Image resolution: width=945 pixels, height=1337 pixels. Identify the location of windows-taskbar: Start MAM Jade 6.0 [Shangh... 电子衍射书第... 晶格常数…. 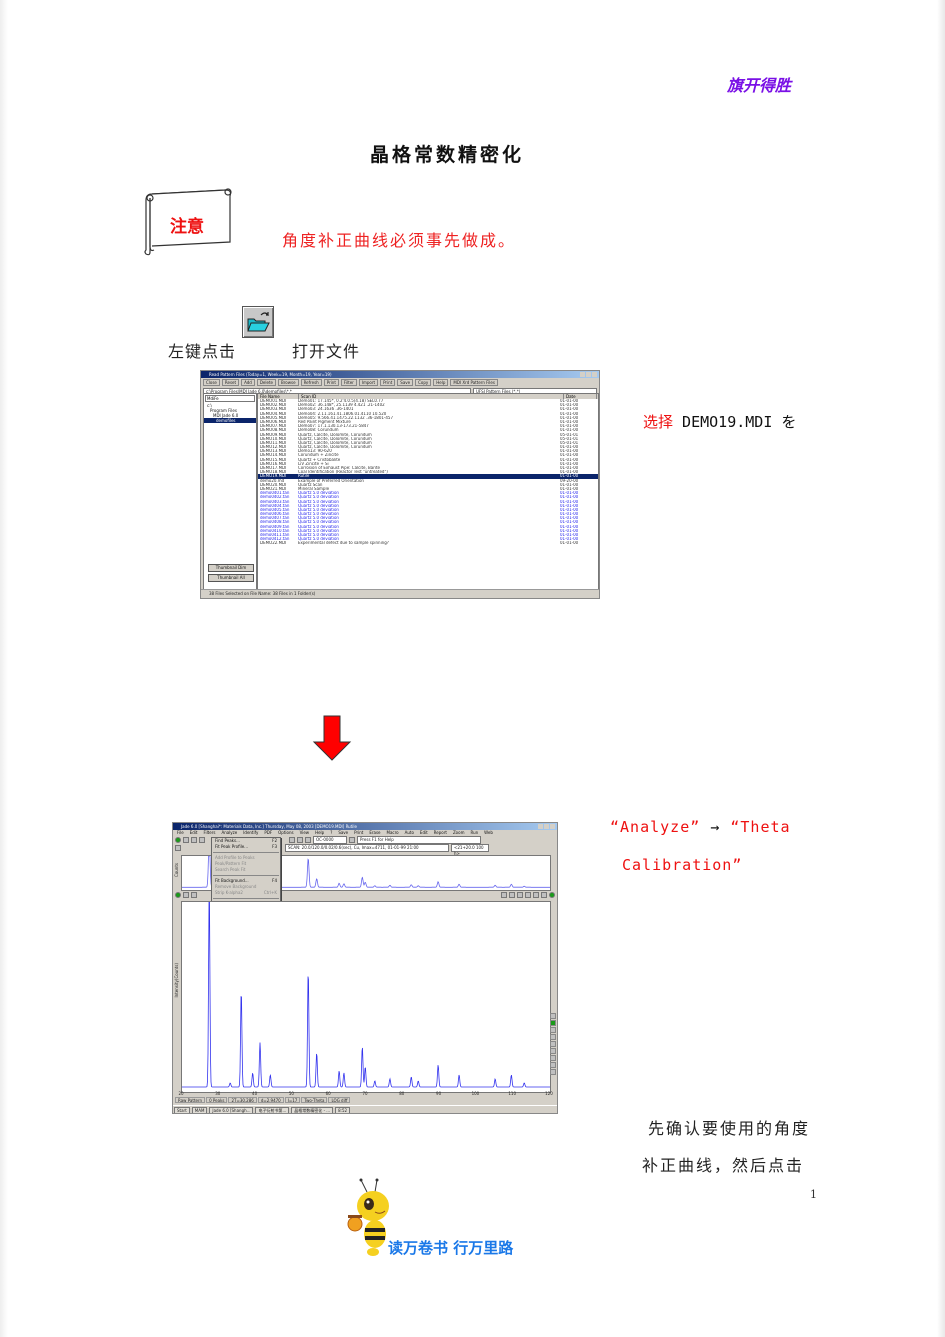
(365, 1109).